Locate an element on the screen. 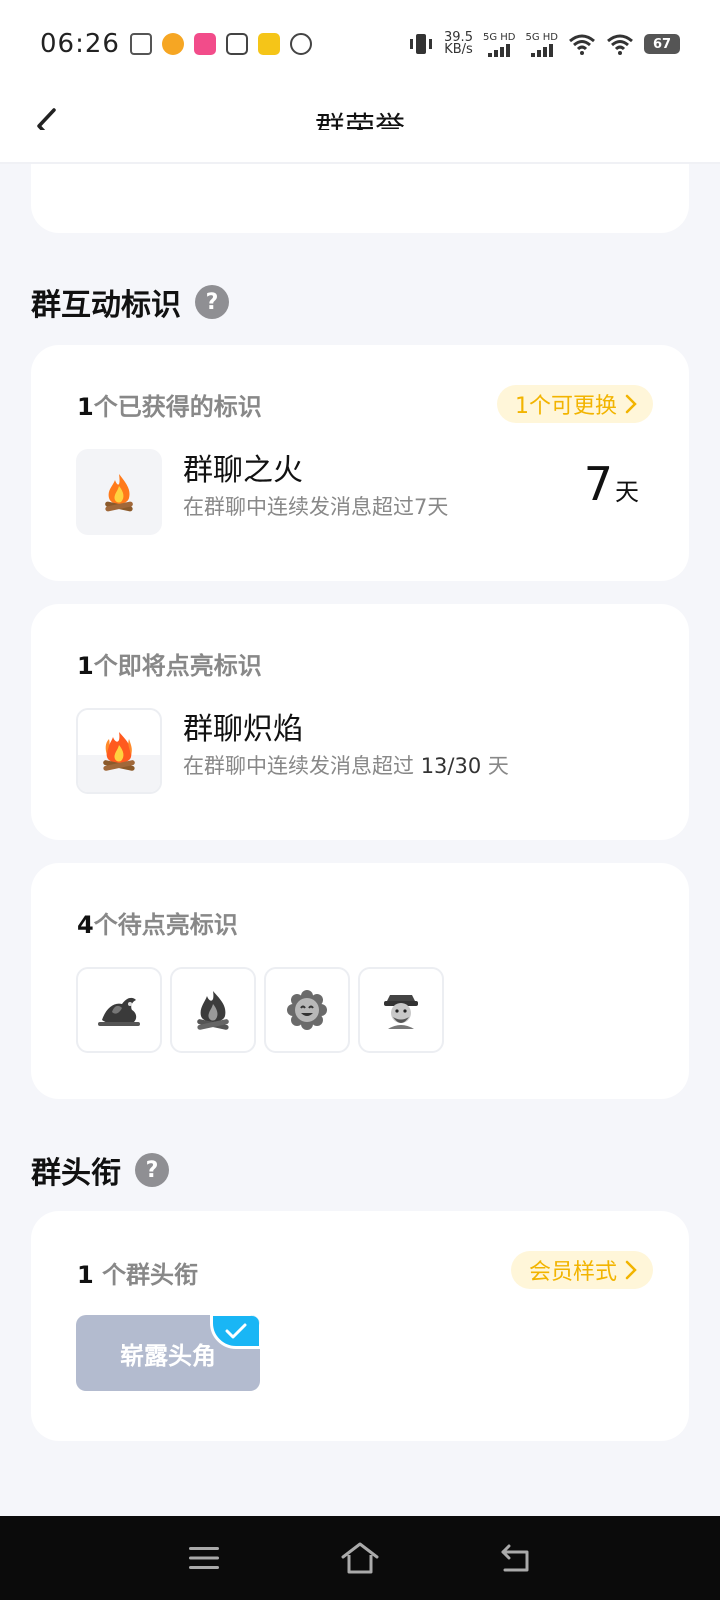 This screenshot has width=720, height=1600. menu-icon is located at coordinates (204, 1558).